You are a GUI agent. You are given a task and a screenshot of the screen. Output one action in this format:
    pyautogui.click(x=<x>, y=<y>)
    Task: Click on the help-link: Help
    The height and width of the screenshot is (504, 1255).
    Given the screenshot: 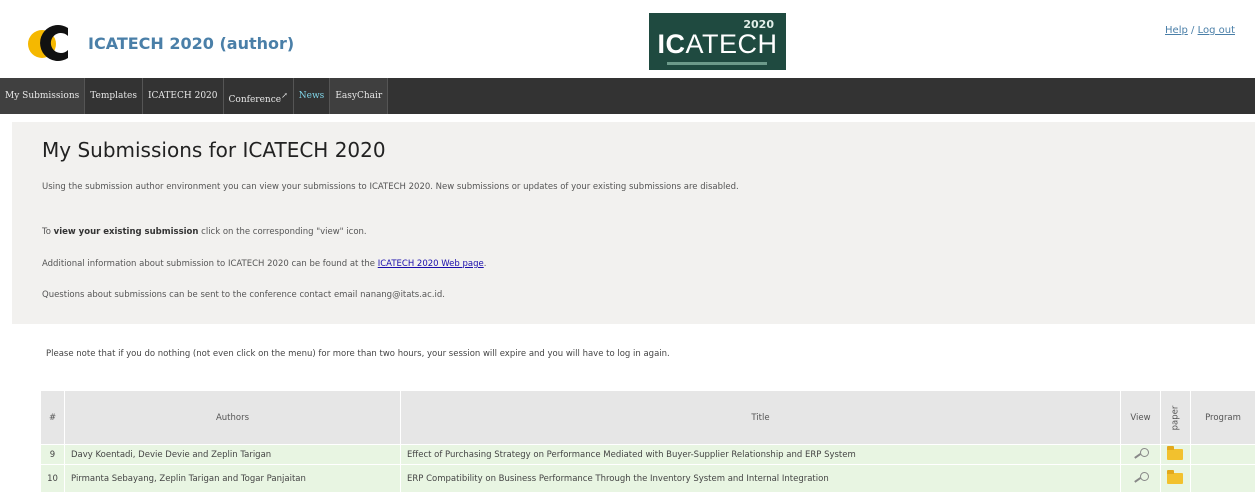 What is the action you would take?
    pyautogui.click(x=1176, y=30)
    